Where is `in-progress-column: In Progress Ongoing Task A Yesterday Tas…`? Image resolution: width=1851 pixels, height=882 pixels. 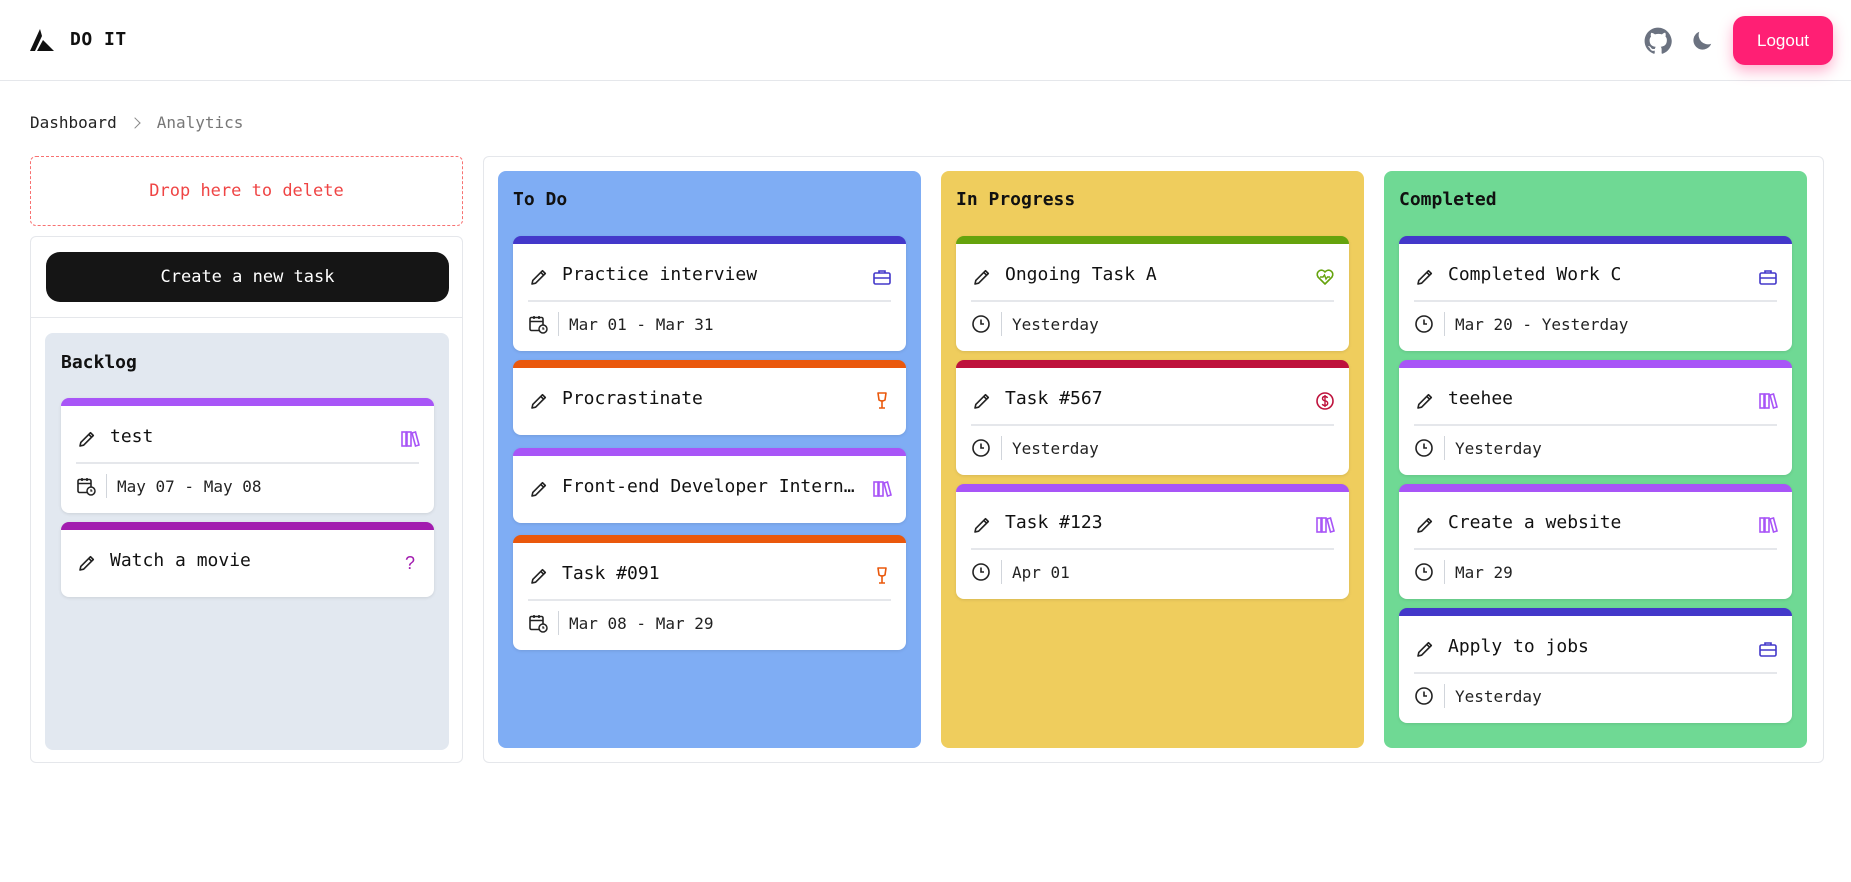 in-progress-column: In Progress Ongoing Task A Yesterday Tas… is located at coordinates (1152, 459).